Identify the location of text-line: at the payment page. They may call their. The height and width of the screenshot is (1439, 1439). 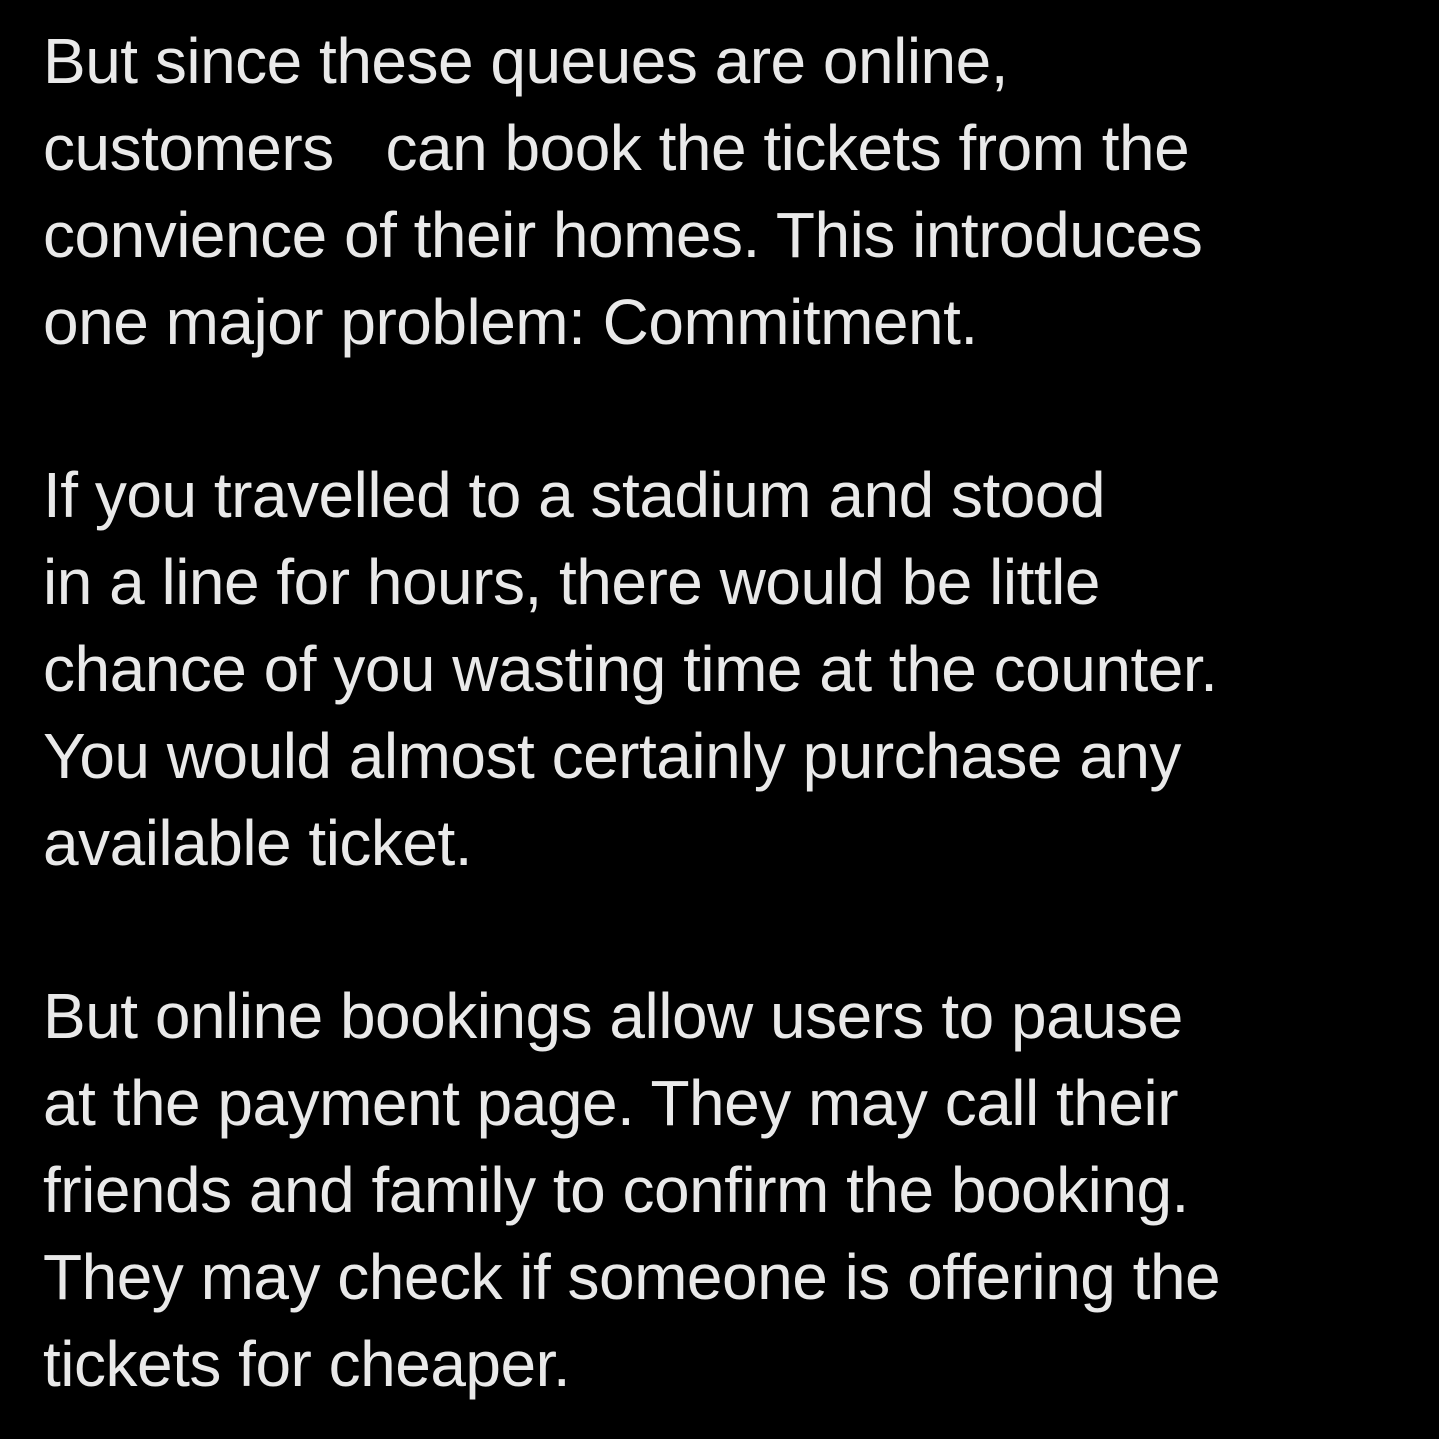
(611, 1103).